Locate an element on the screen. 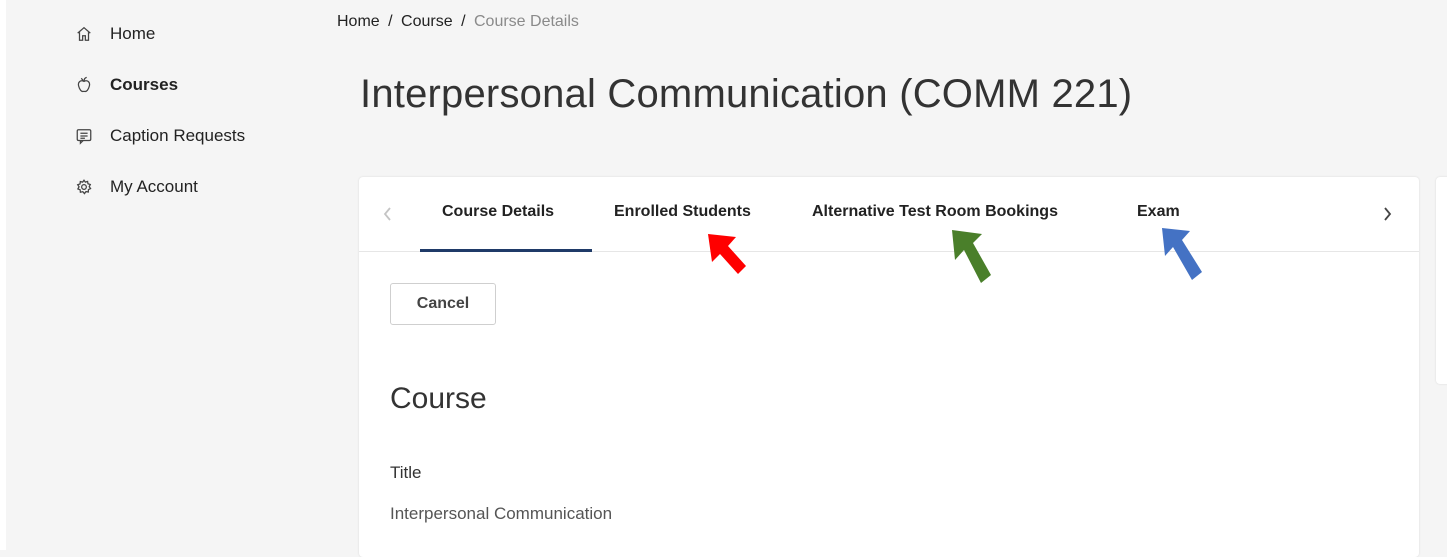 Image resolution: width=1447 pixels, height=557 pixels. green-annotation-arrow is located at coordinates (975, 258).